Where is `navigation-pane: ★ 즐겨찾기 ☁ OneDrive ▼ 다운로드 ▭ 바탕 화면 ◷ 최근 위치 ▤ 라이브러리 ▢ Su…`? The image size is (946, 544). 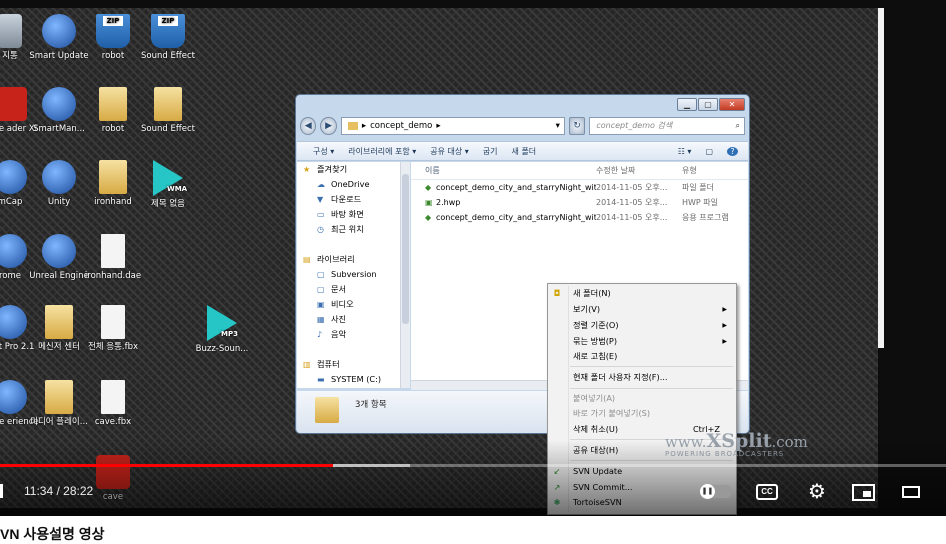
navigation-pane: ★ 즐겨찾기 ☁ OneDrive ▼ 다운로드 ▭ 바탕 화면 ◷ 최근 위치 ▤ 라이브러리 ▢ Su… is located at coordinates (350, 275).